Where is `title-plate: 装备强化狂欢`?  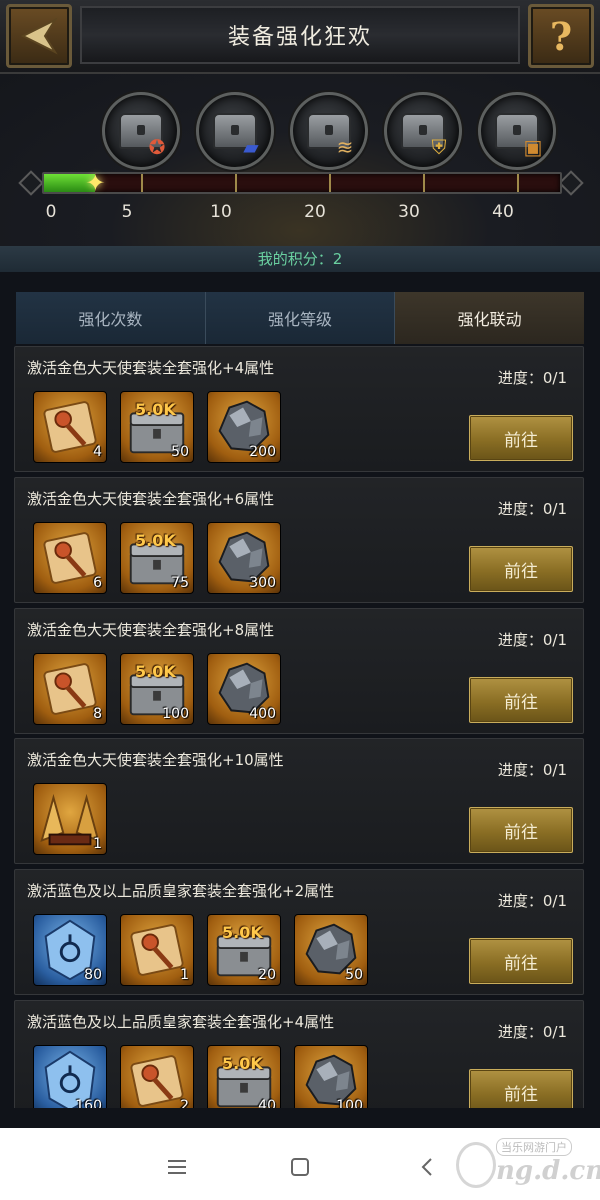 title-plate: 装备强化狂欢 is located at coordinates (300, 35).